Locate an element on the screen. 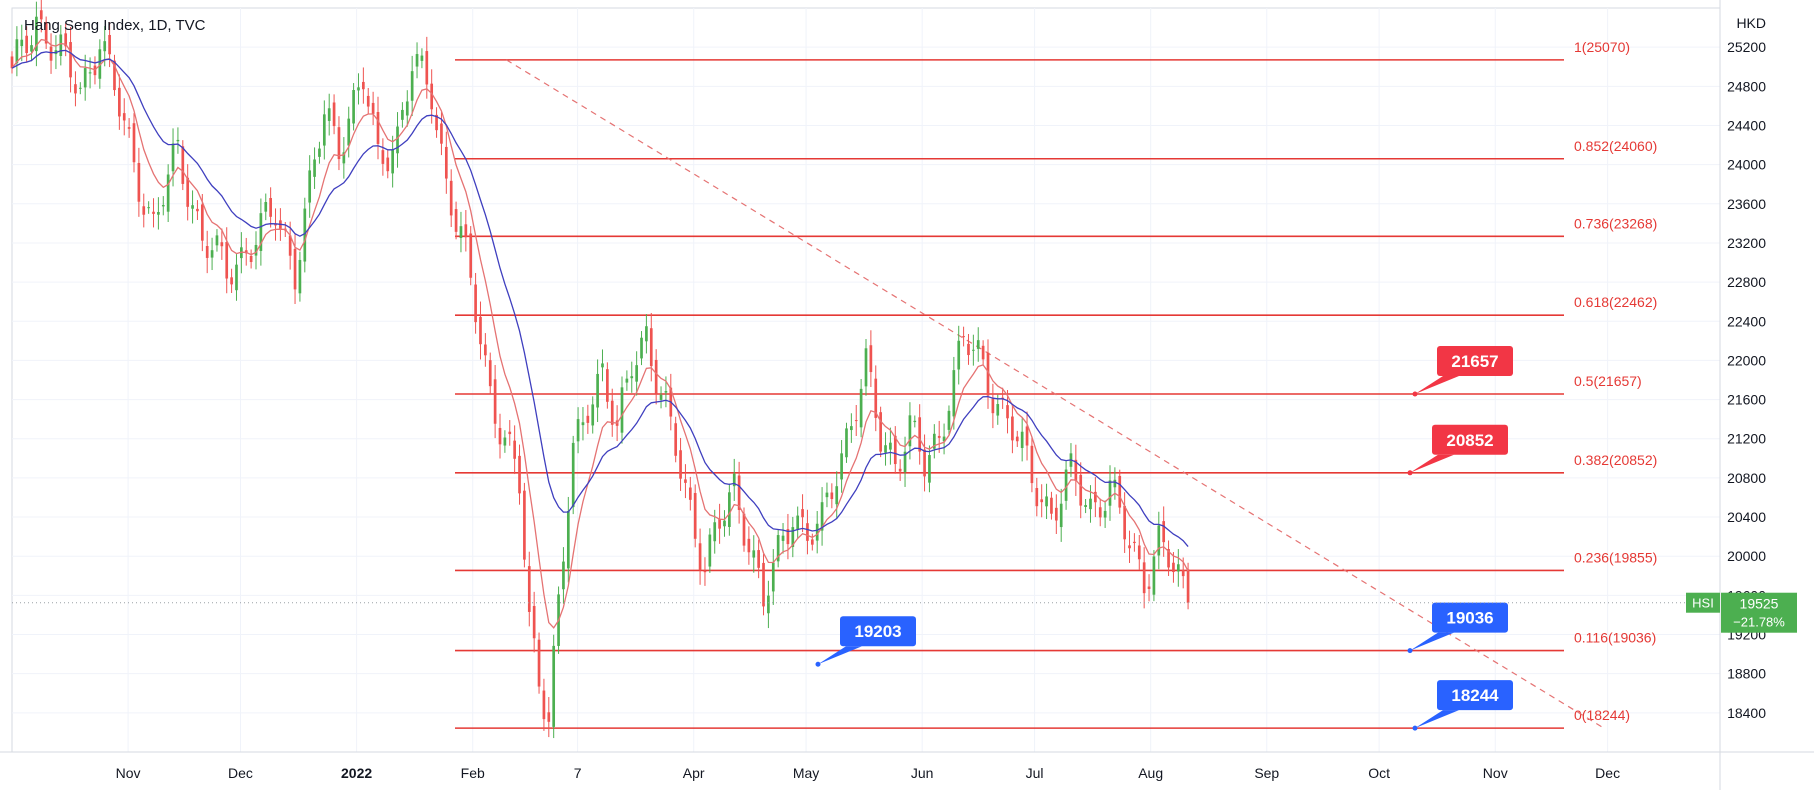 The width and height of the screenshot is (1814, 799). callout-text: 21657 is located at coordinates (1474, 361).